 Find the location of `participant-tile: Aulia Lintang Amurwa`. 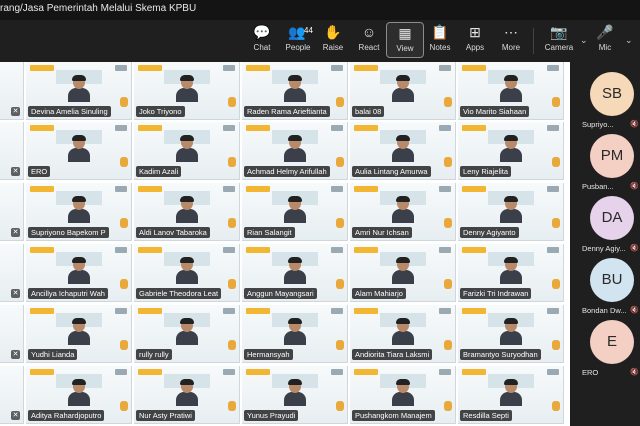

participant-tile: Aulia Lintang Amurwa is located at coordinates (403, 151).